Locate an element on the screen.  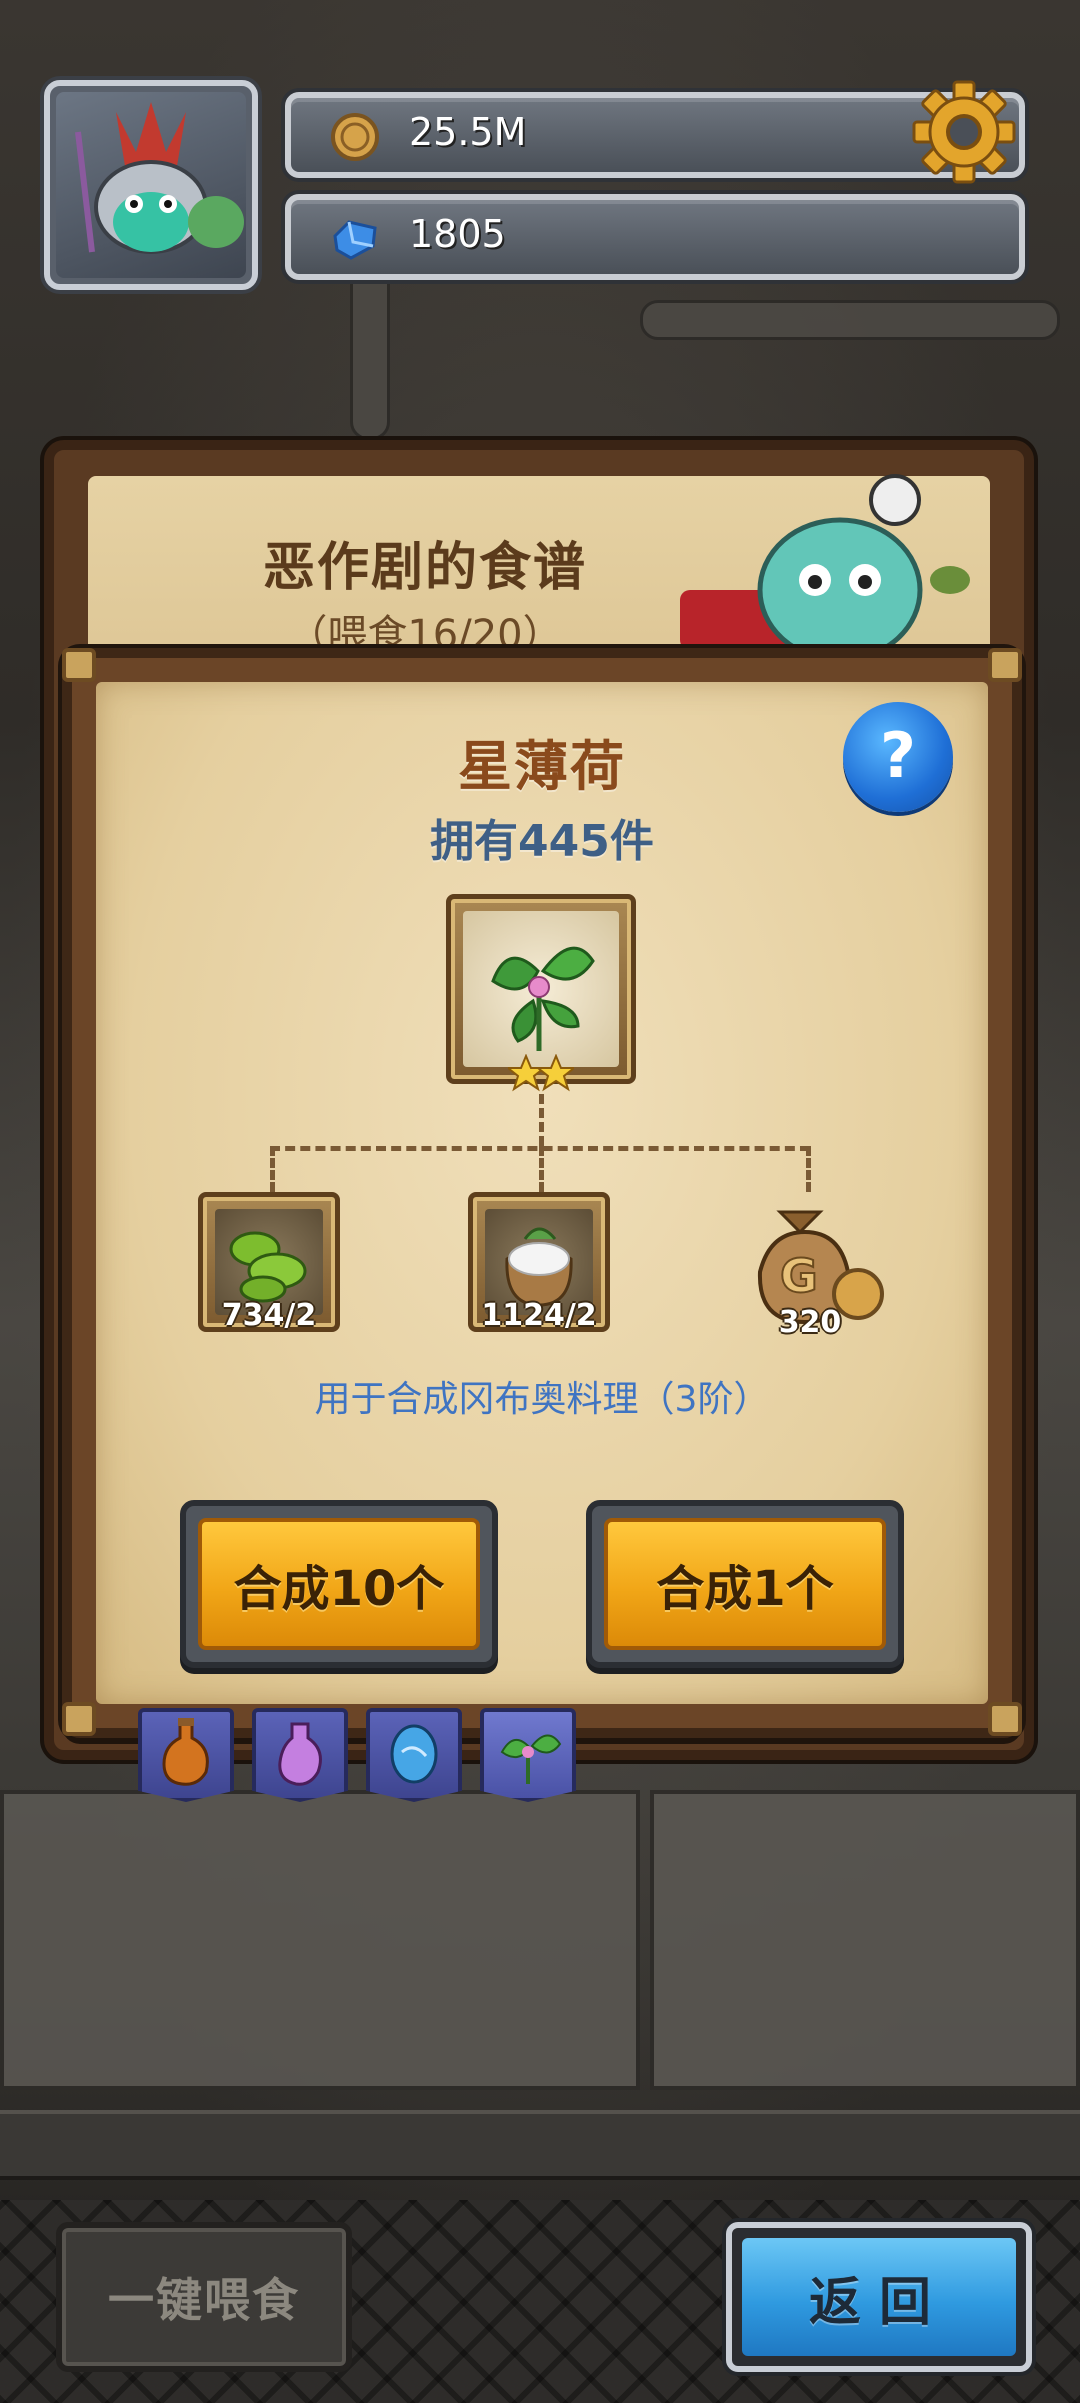
avatar-image is located at coordinates (151, 185).